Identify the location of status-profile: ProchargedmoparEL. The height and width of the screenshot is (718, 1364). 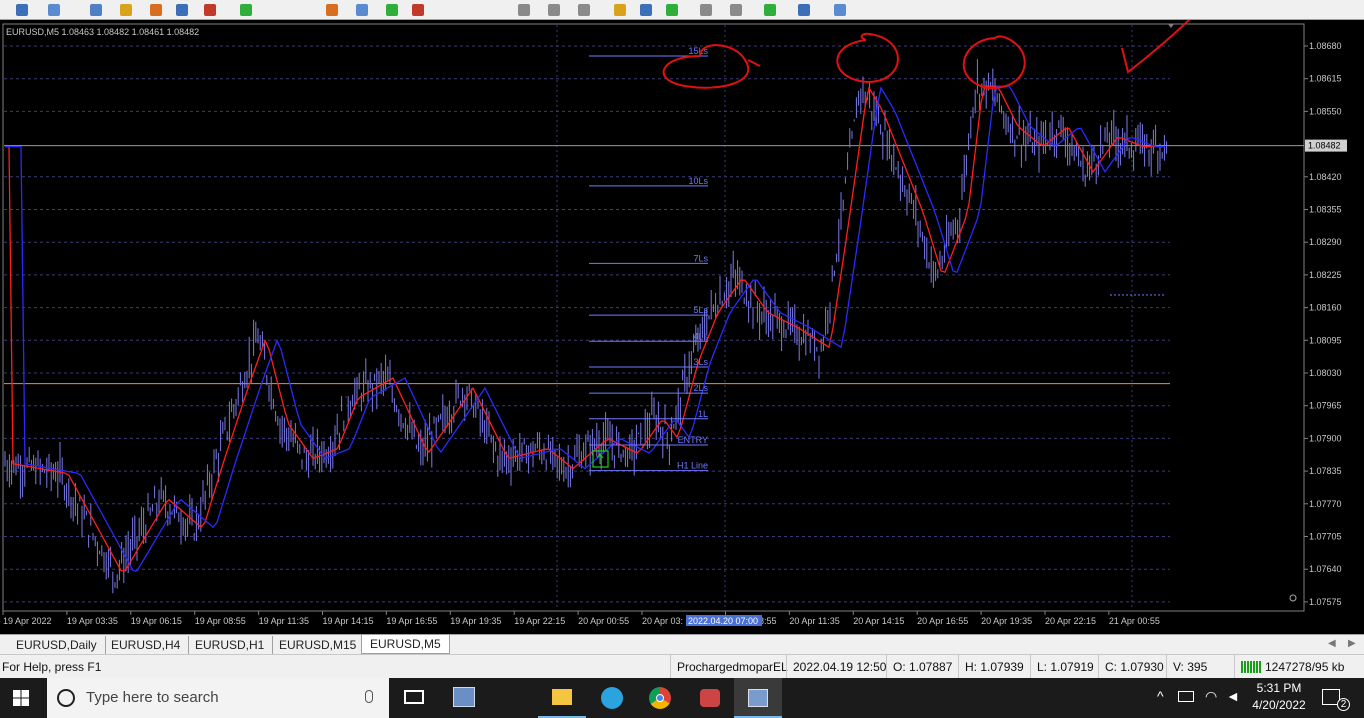
(729, 667).